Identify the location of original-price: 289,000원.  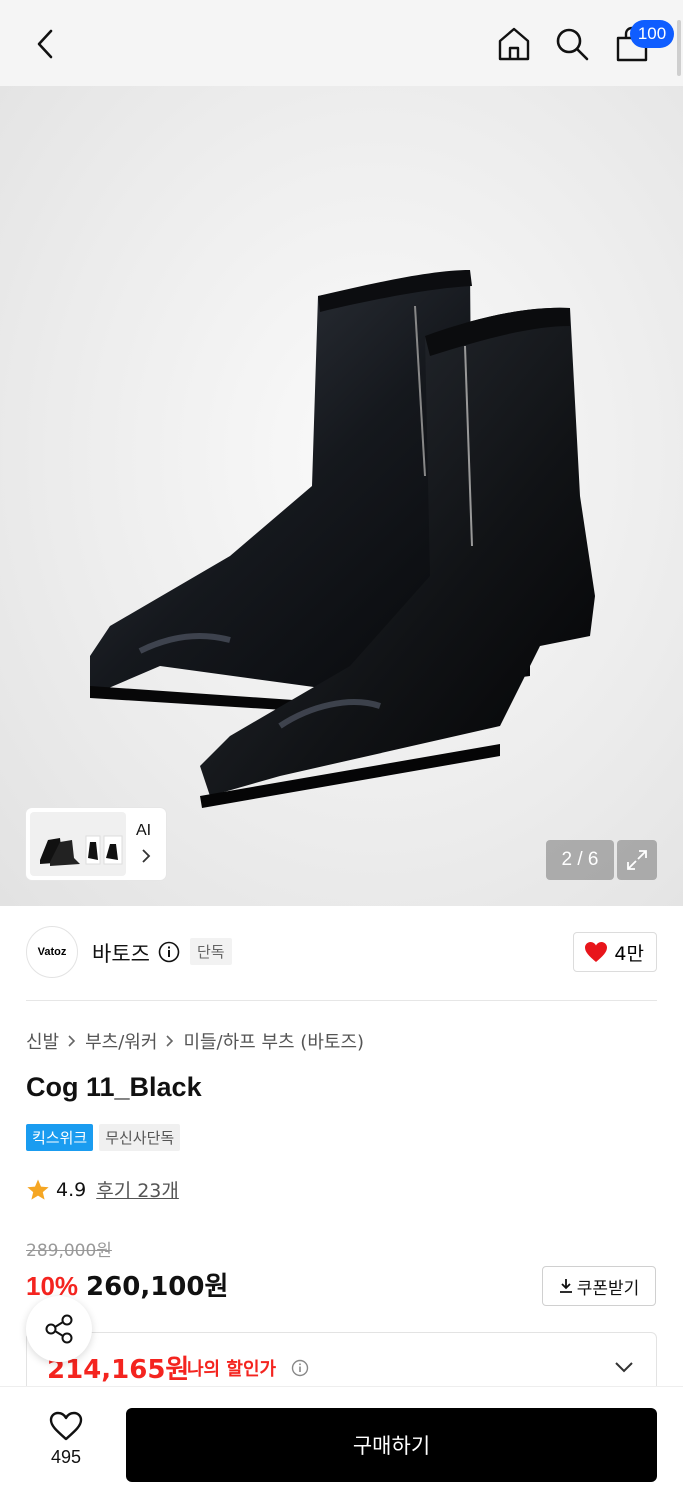
(69, 1251).